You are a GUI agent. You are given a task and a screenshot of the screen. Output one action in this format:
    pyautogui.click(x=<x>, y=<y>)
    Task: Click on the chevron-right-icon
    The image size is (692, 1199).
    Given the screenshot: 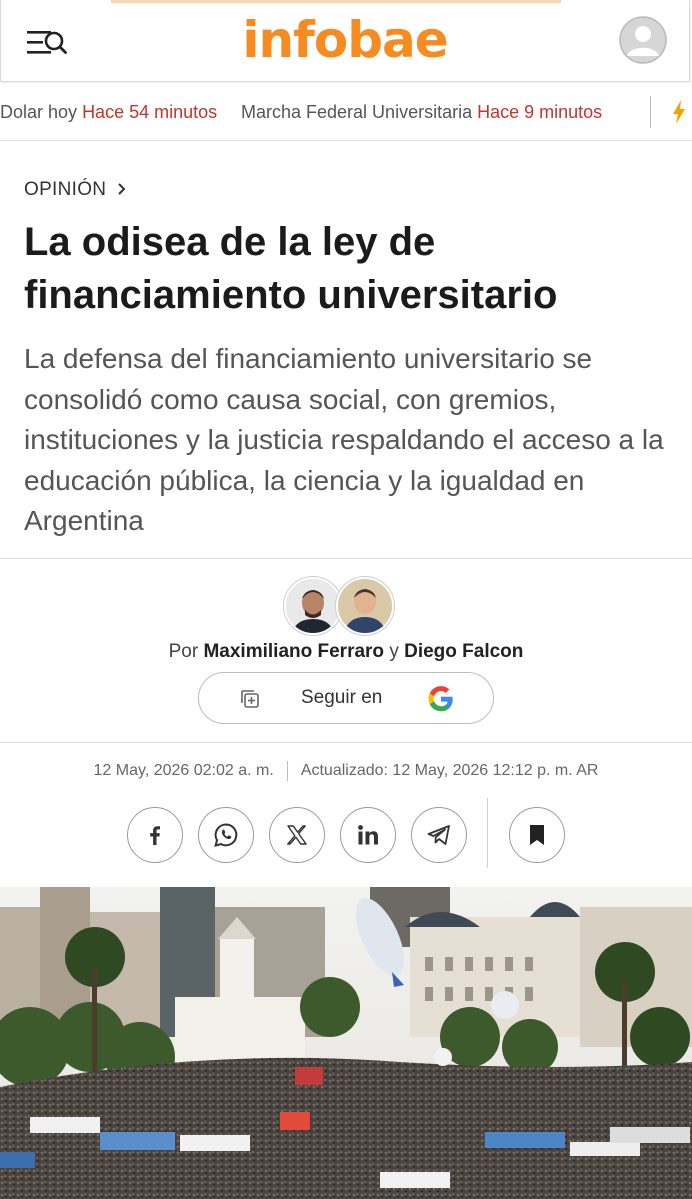 What is the action you would take?
    pyautogui.click(x=122, y=189)
    